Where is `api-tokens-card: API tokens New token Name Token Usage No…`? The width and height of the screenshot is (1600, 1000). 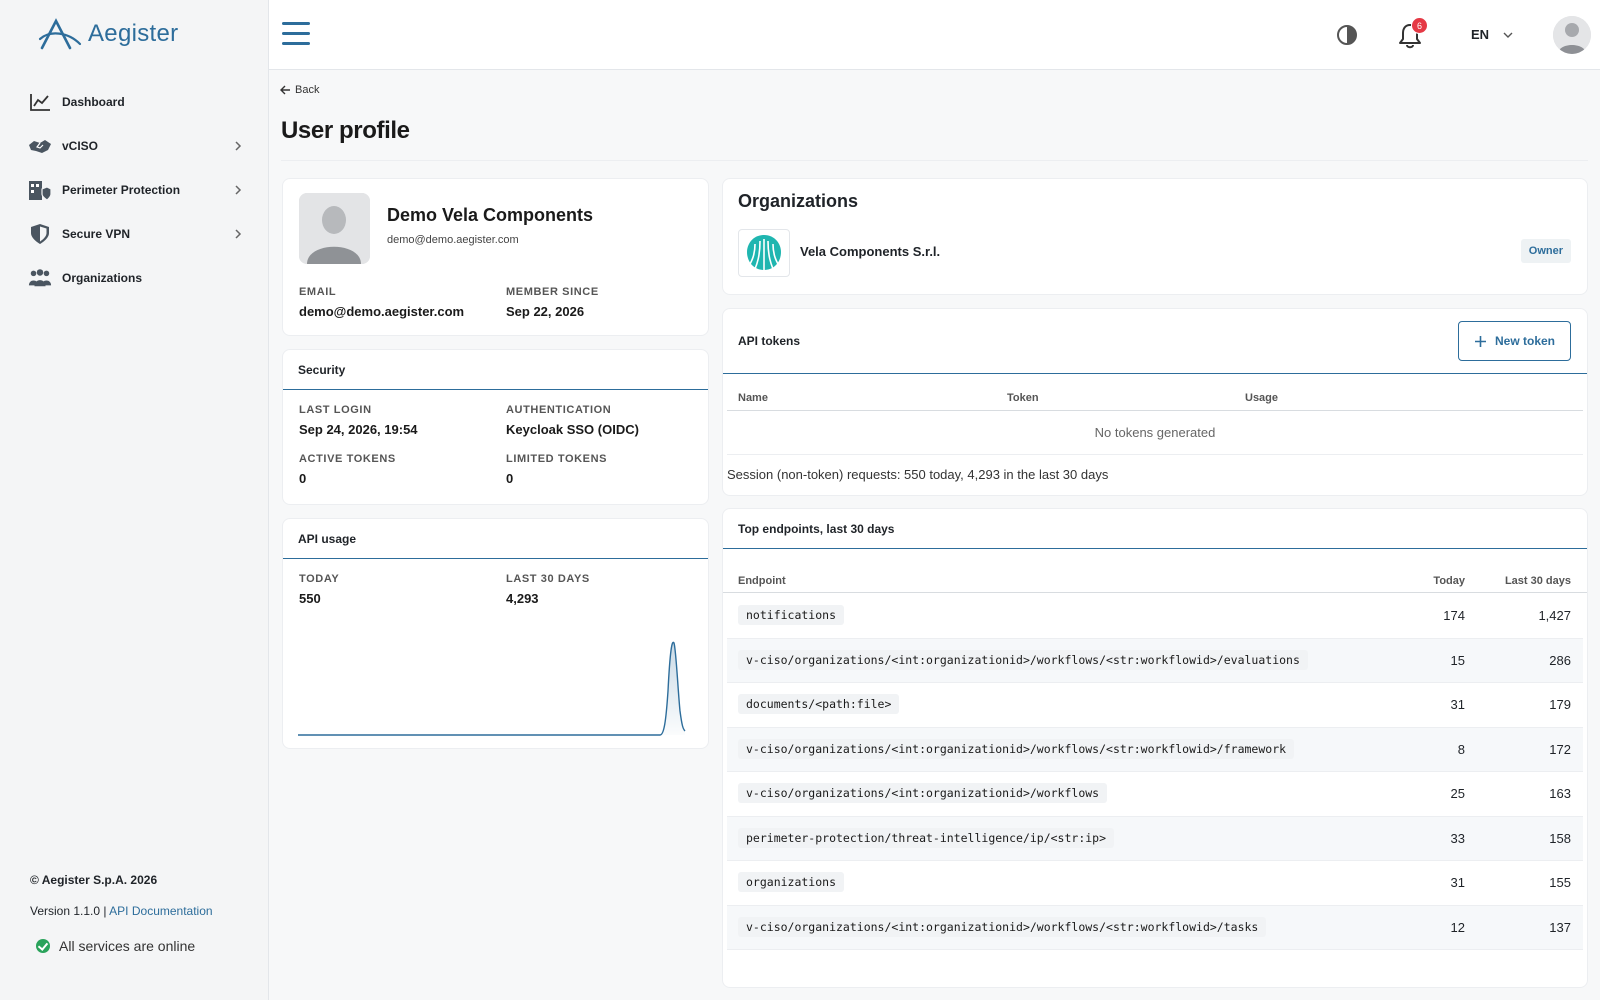
api-tokens-card: API tokens New token Name Token Usage No… is located at coordinates (1155, 402).